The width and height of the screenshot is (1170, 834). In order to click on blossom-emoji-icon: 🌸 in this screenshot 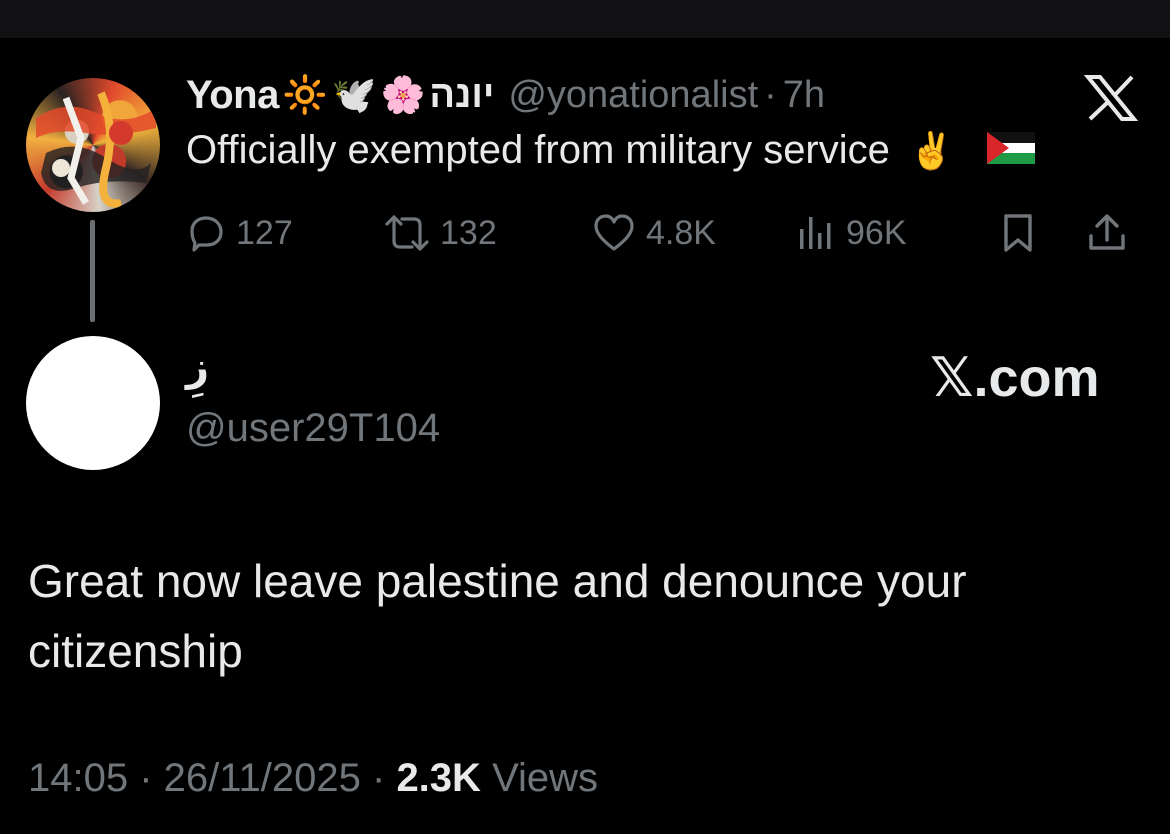, I will do `click(403, 94)`.